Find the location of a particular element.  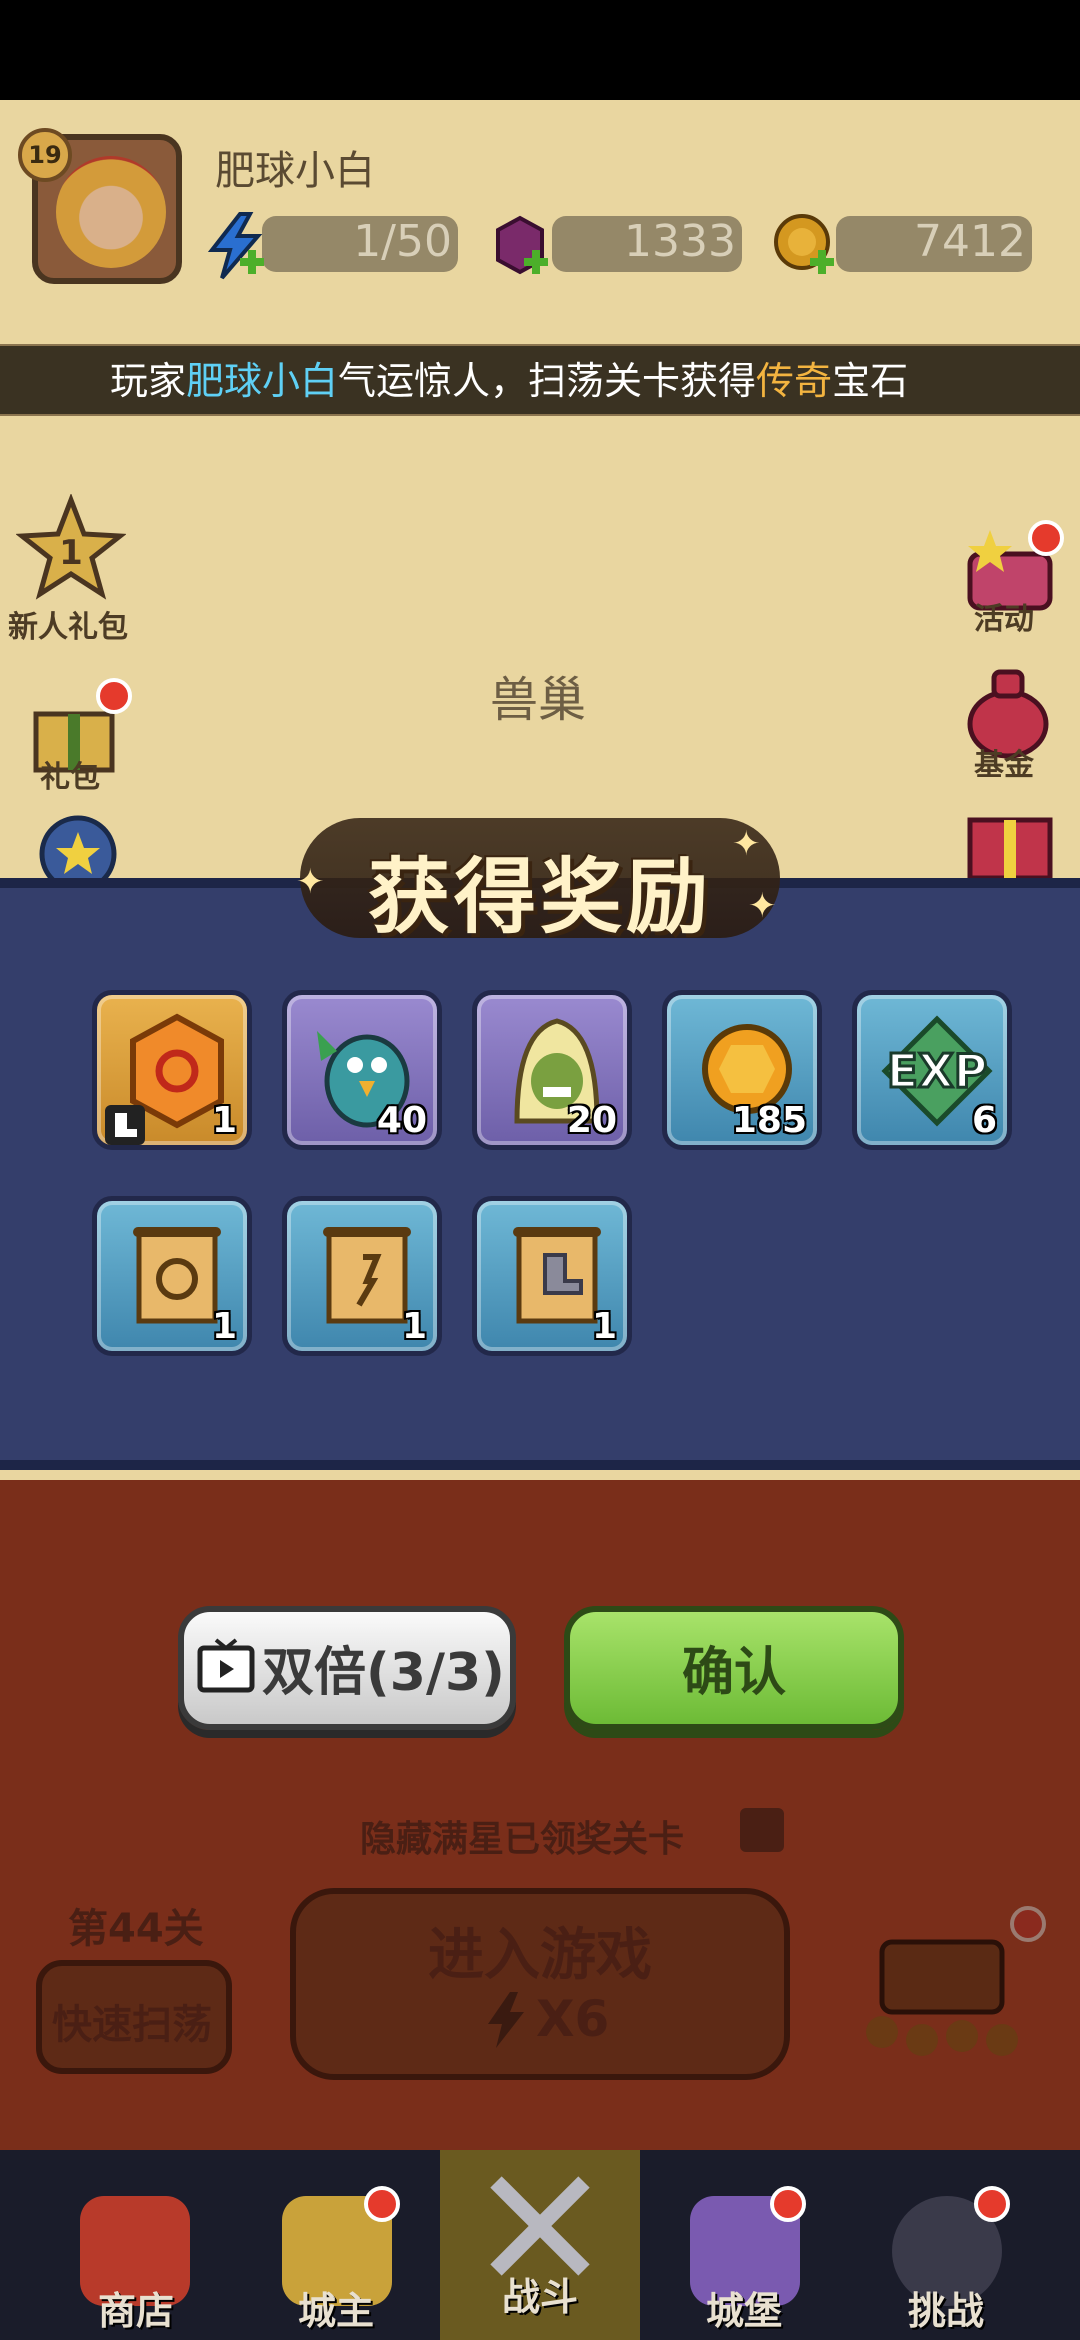

announcement-item: 传奇 is located at coordinates (794, 381).